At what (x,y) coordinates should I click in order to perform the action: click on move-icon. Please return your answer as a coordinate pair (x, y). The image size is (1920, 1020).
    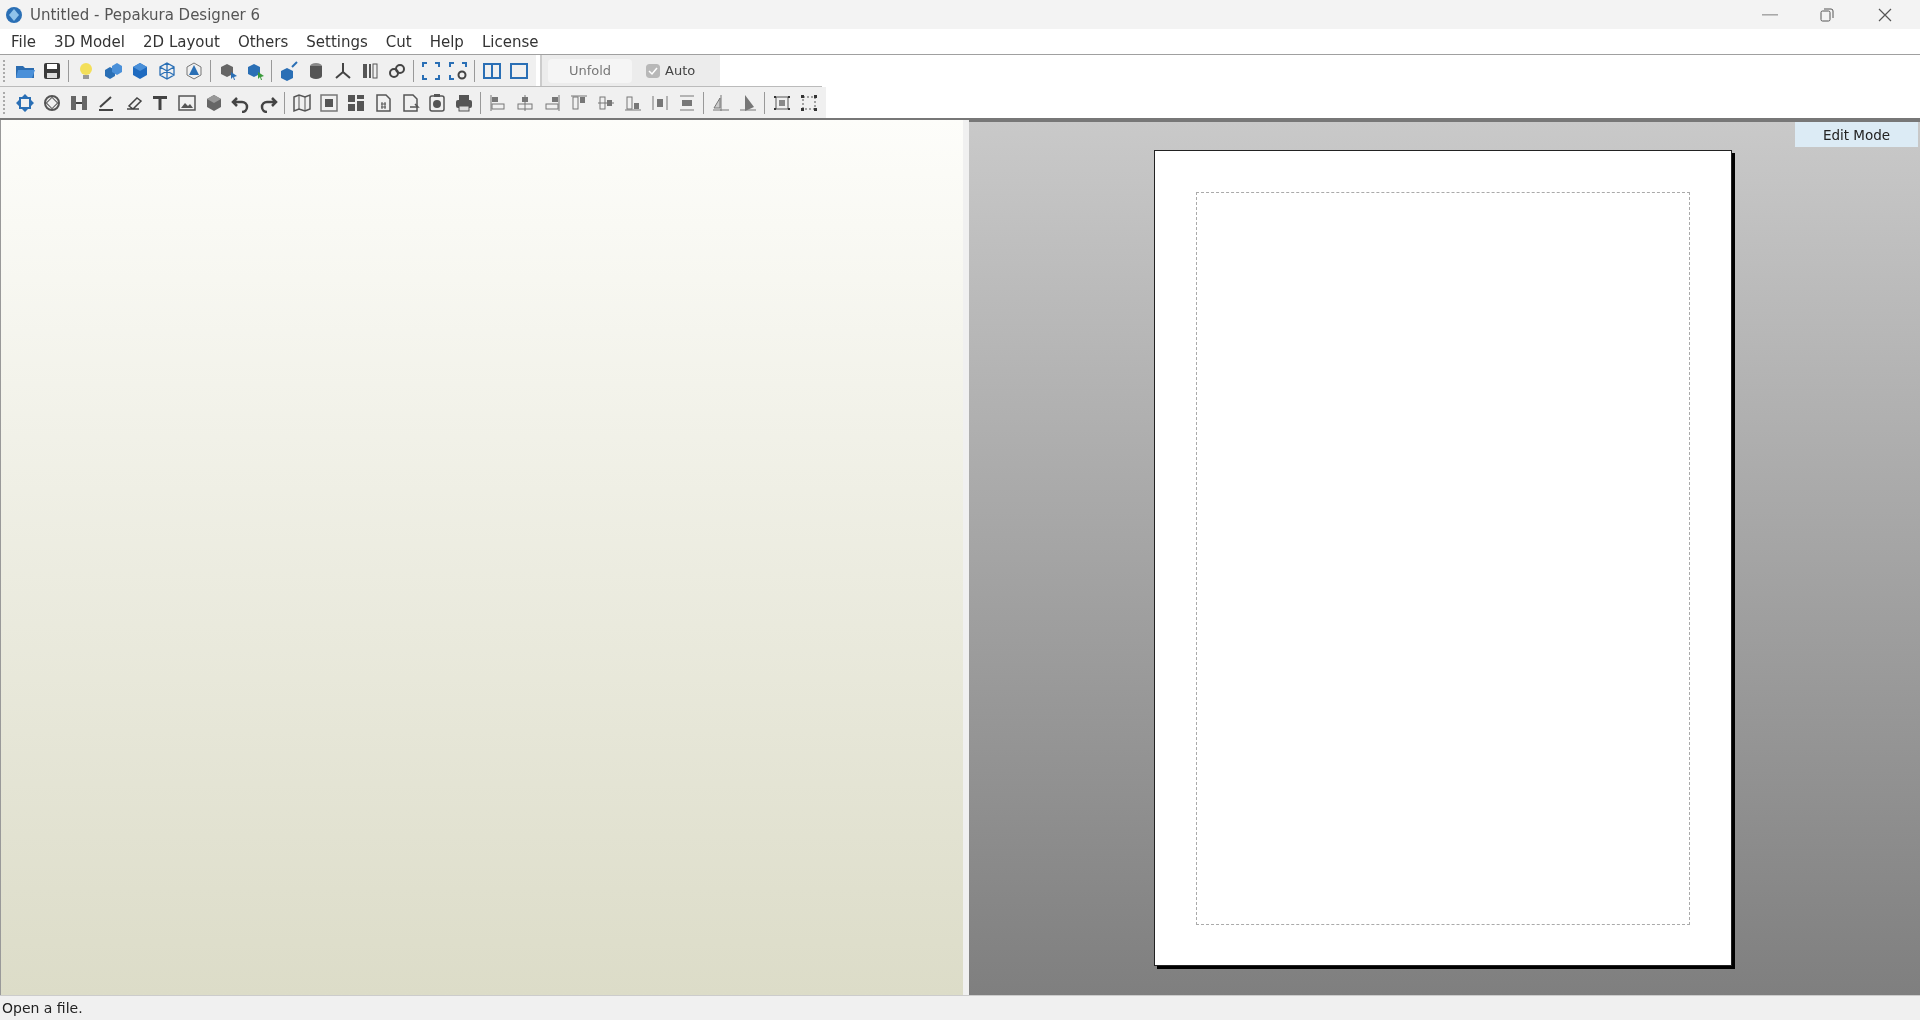
    Looking at the image, I should click on (24, 102).